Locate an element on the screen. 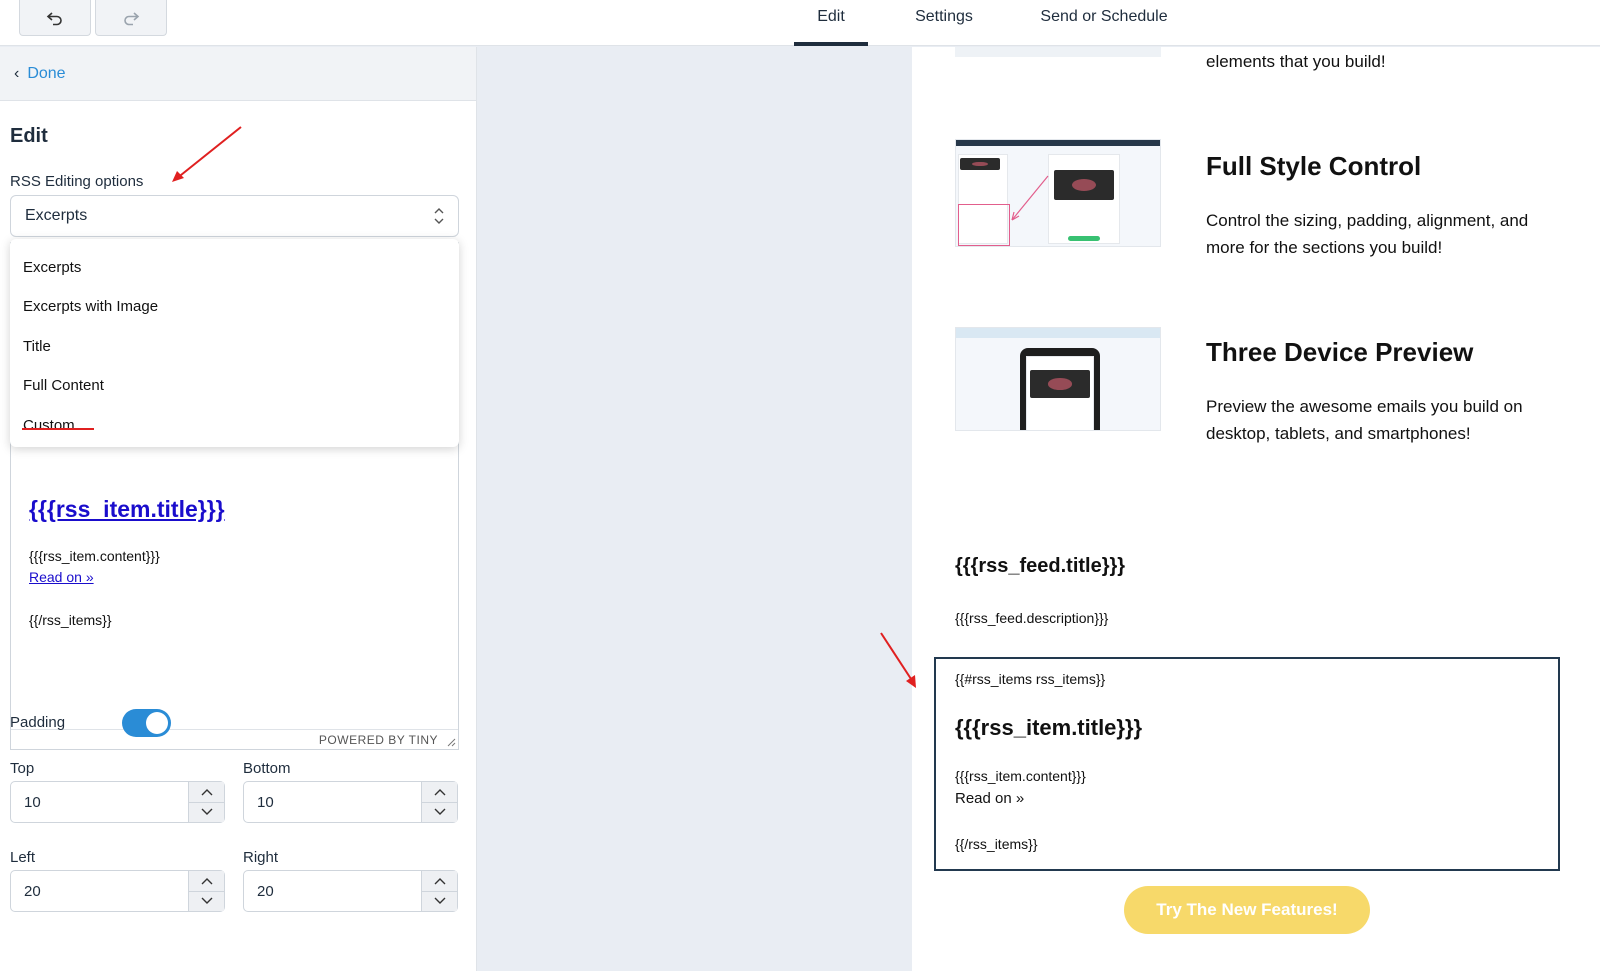 The width and height of the screenshot is (1600, 971). rss-editing-options-label: RSS Editing options is located at coordinates (77, 181).